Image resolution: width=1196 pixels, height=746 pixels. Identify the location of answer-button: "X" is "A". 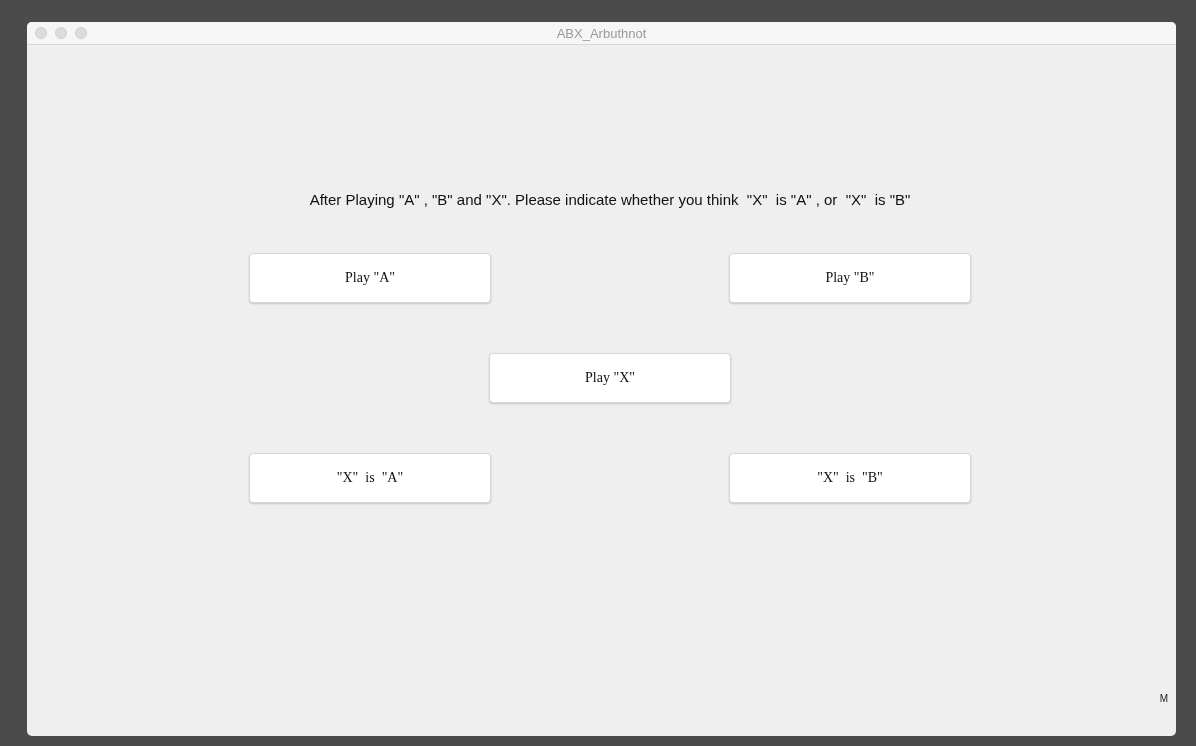
(370, 478).